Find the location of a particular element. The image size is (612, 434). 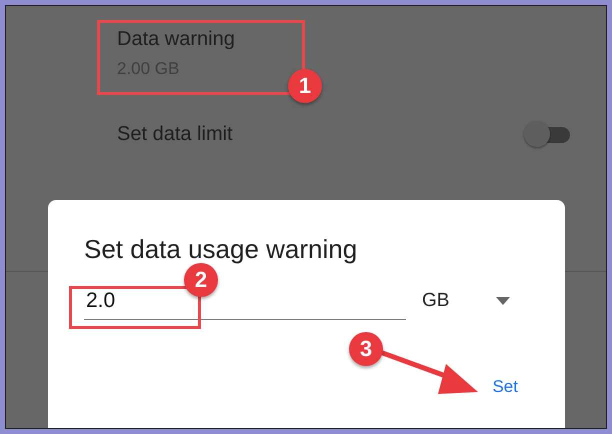

caret-icon is located at coordinates (503, 301).